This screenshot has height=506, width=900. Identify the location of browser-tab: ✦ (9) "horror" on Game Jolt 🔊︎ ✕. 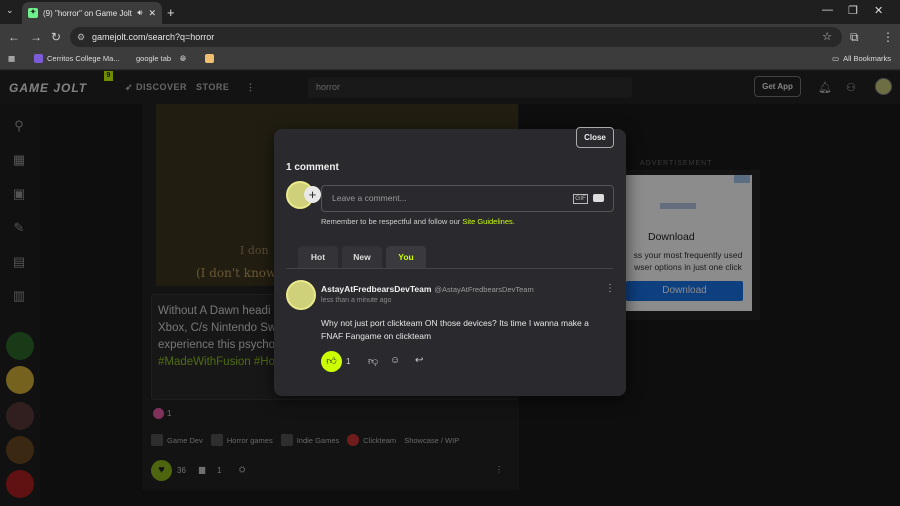
(92, 13).